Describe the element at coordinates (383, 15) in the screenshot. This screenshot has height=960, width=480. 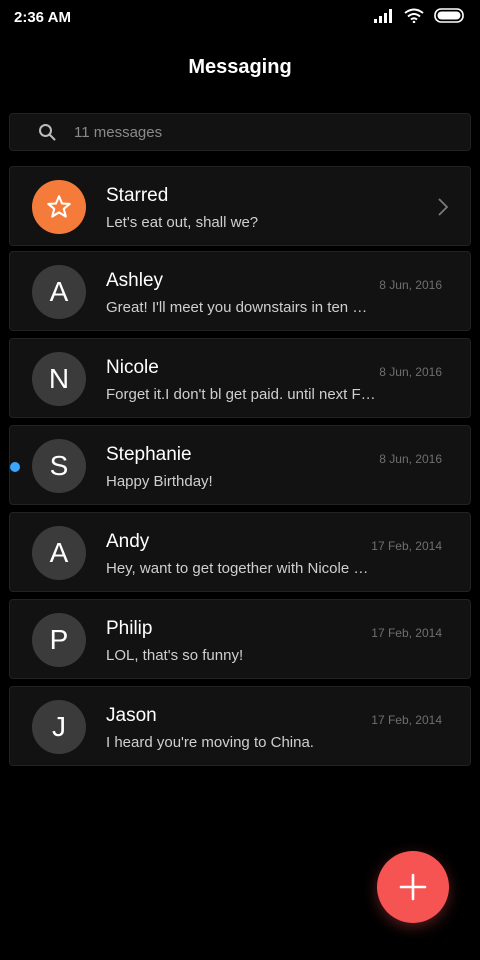
I see `signal-icon` at that location.